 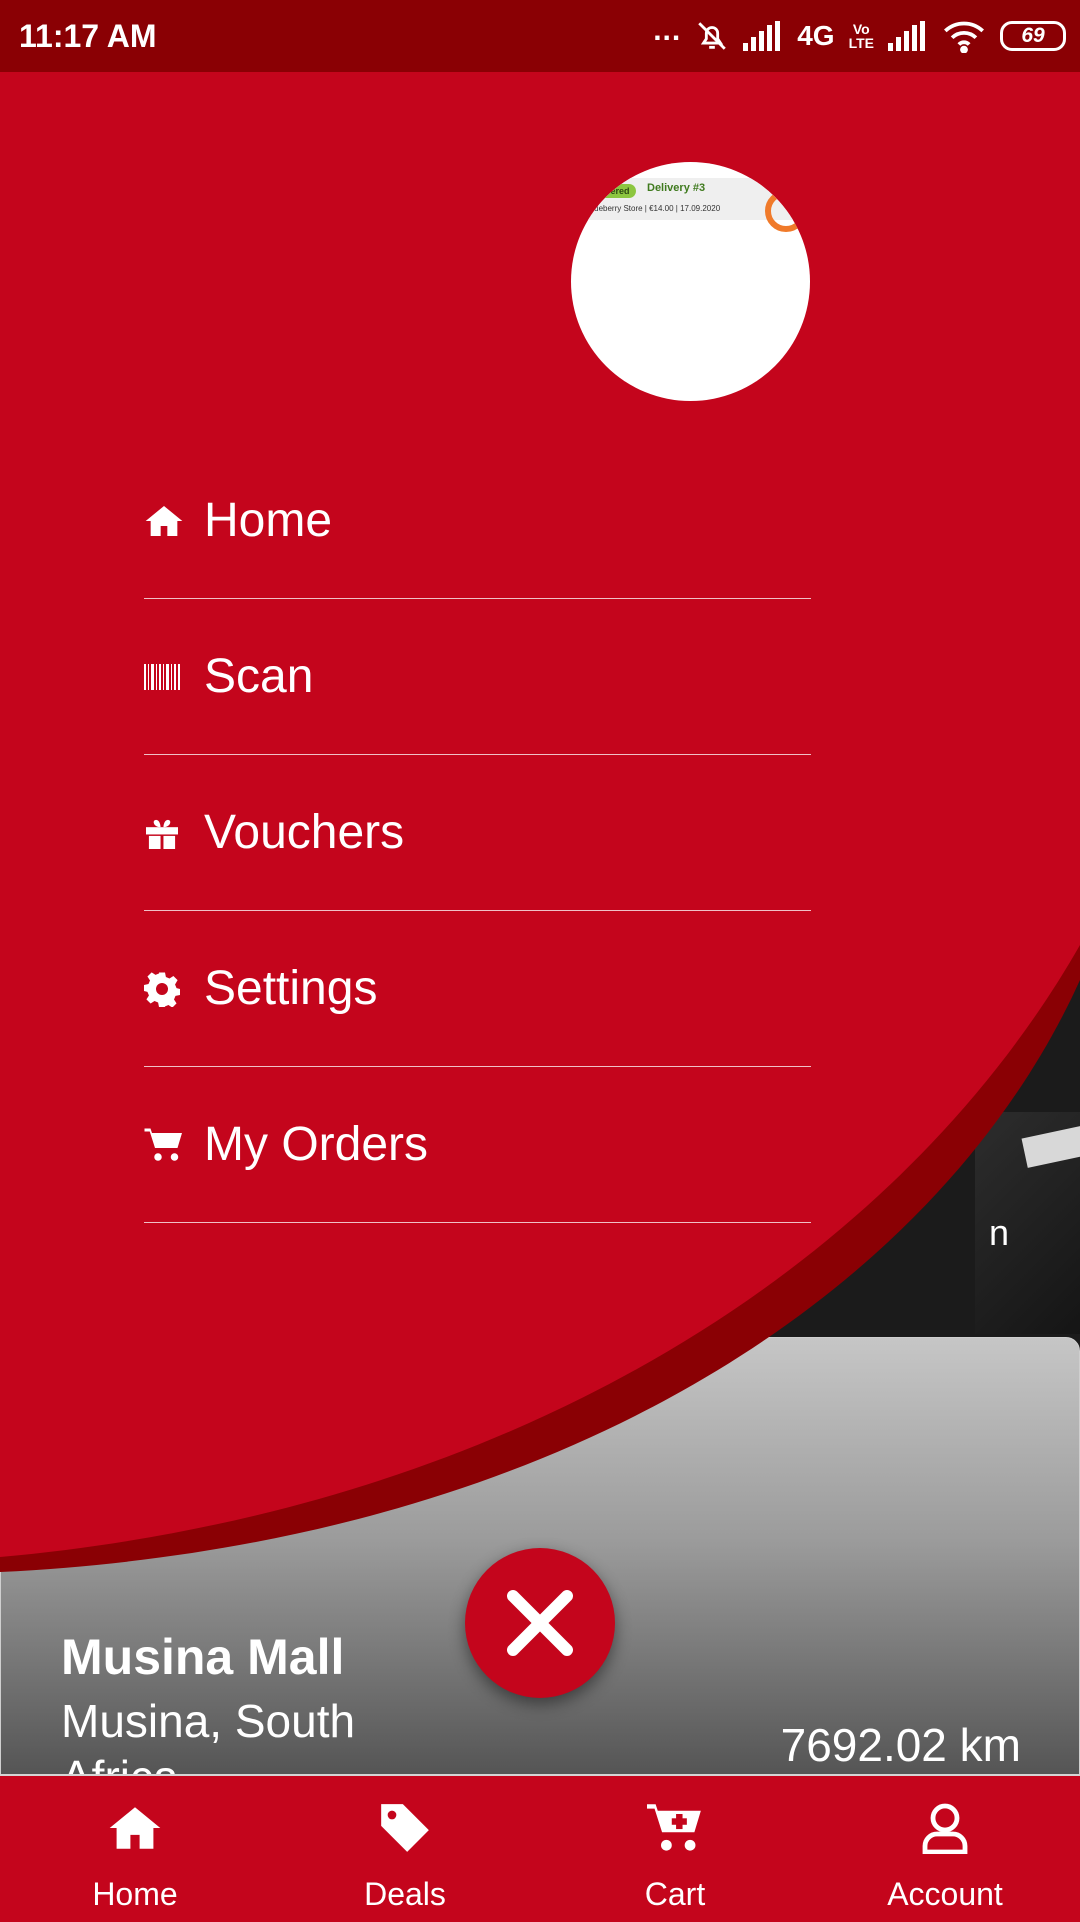 I want to click on avatar-delivery-subtitle: Blueberry Store | €14.00 | 17.09.2020, so click(x=654, y=208).